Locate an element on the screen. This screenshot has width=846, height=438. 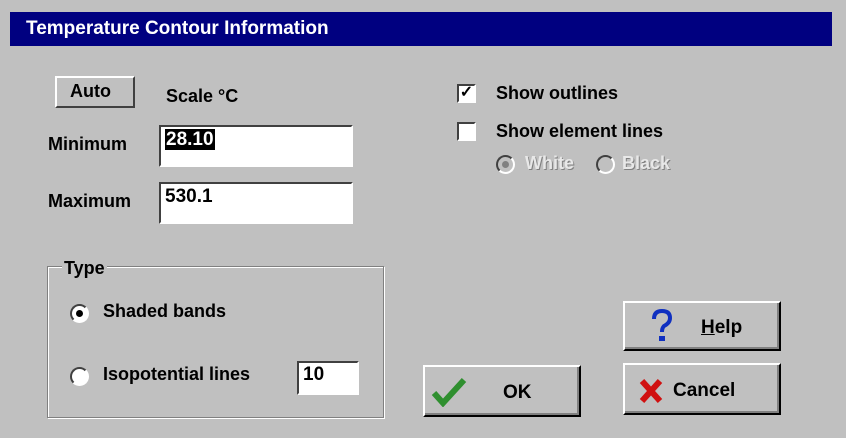
type-group-legend: Type is located at coordinates (84, 268).